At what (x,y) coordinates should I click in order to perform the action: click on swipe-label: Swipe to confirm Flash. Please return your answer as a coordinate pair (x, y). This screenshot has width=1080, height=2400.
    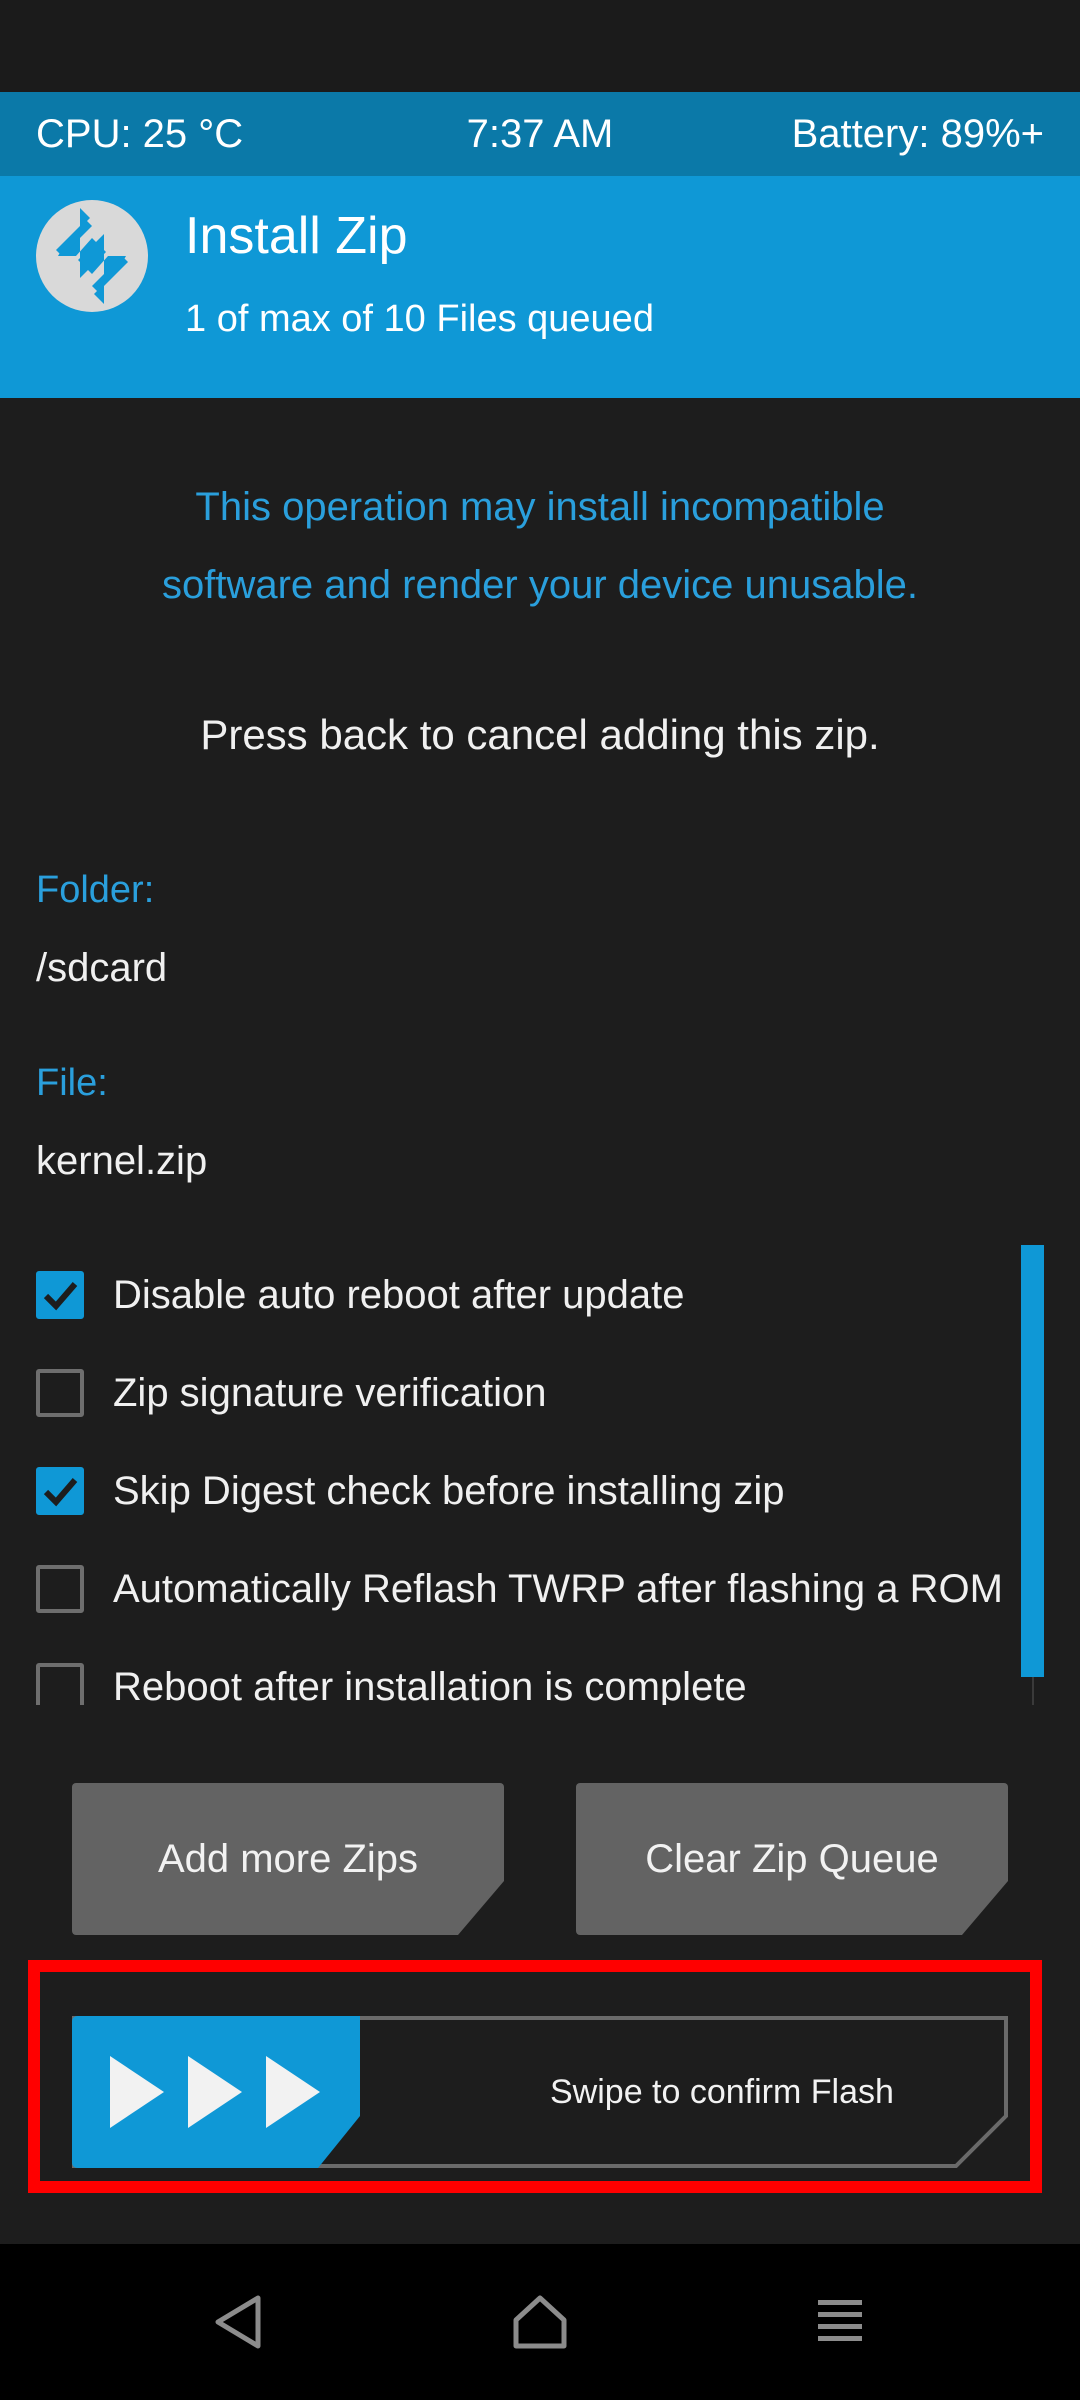
    Looking at the image, I should click on (722, 2092).